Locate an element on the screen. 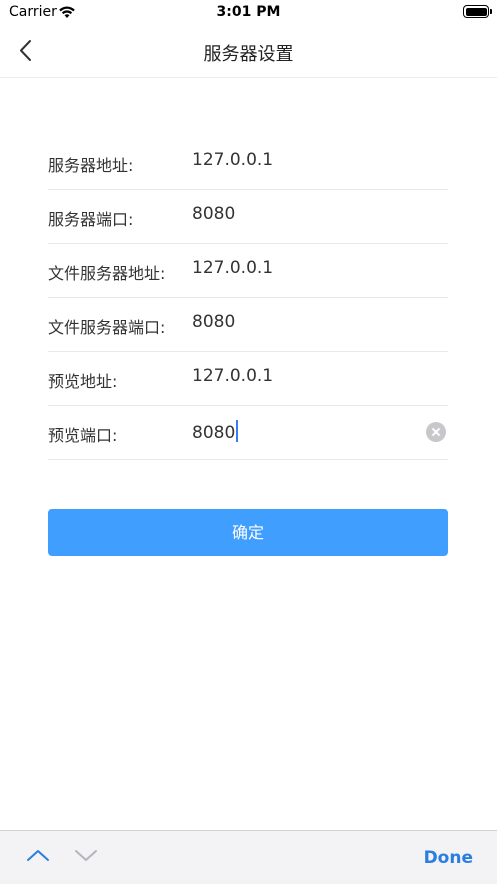  server-port-input is located at coordinates (307, 214).